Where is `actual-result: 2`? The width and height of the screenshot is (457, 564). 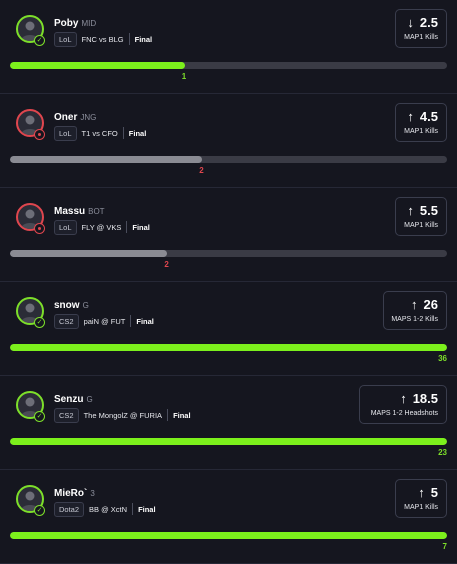
actual-result: 2 is located at coordinates (166, 264).